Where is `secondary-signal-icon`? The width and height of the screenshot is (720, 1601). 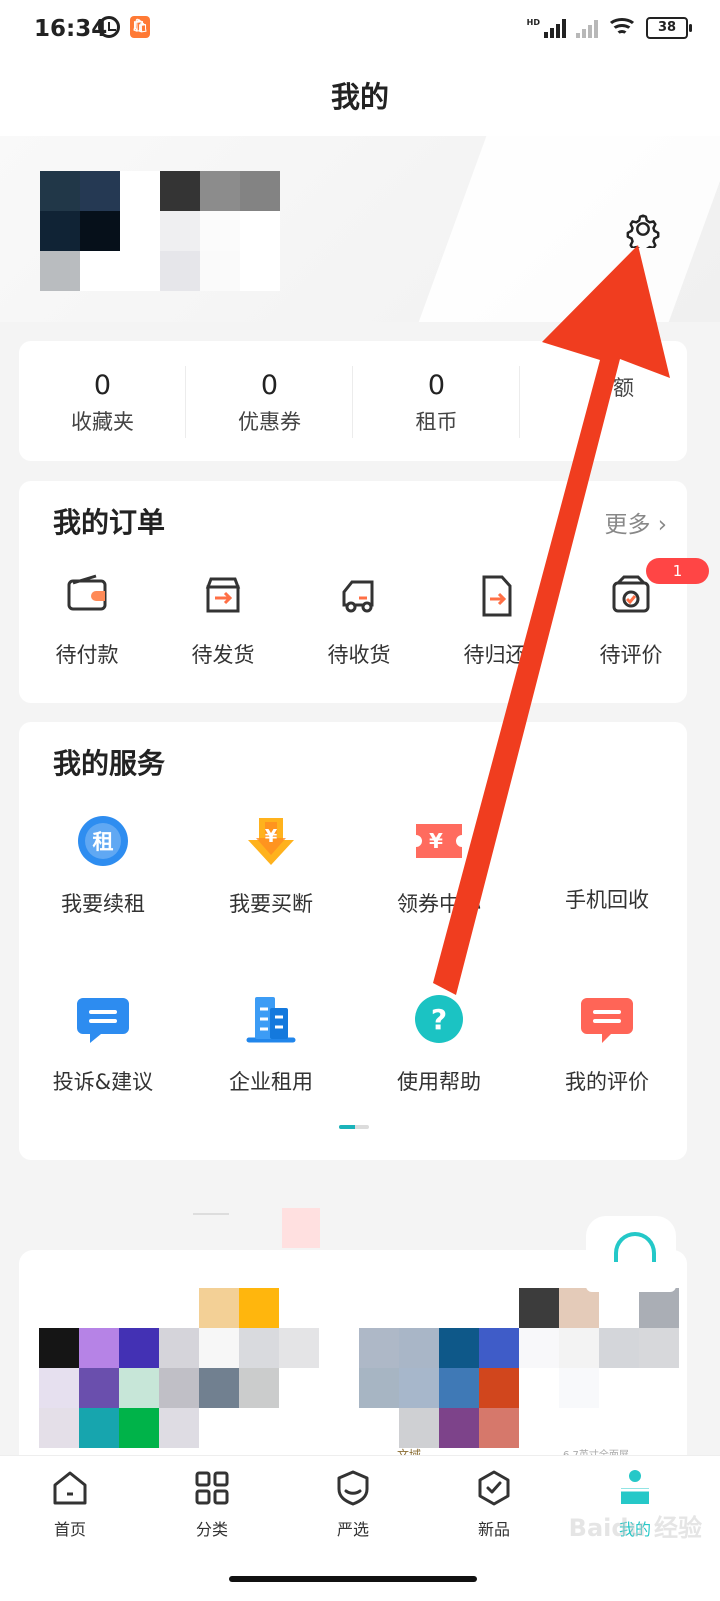 secondary-signal-icon is located at coordinates (587, 28).